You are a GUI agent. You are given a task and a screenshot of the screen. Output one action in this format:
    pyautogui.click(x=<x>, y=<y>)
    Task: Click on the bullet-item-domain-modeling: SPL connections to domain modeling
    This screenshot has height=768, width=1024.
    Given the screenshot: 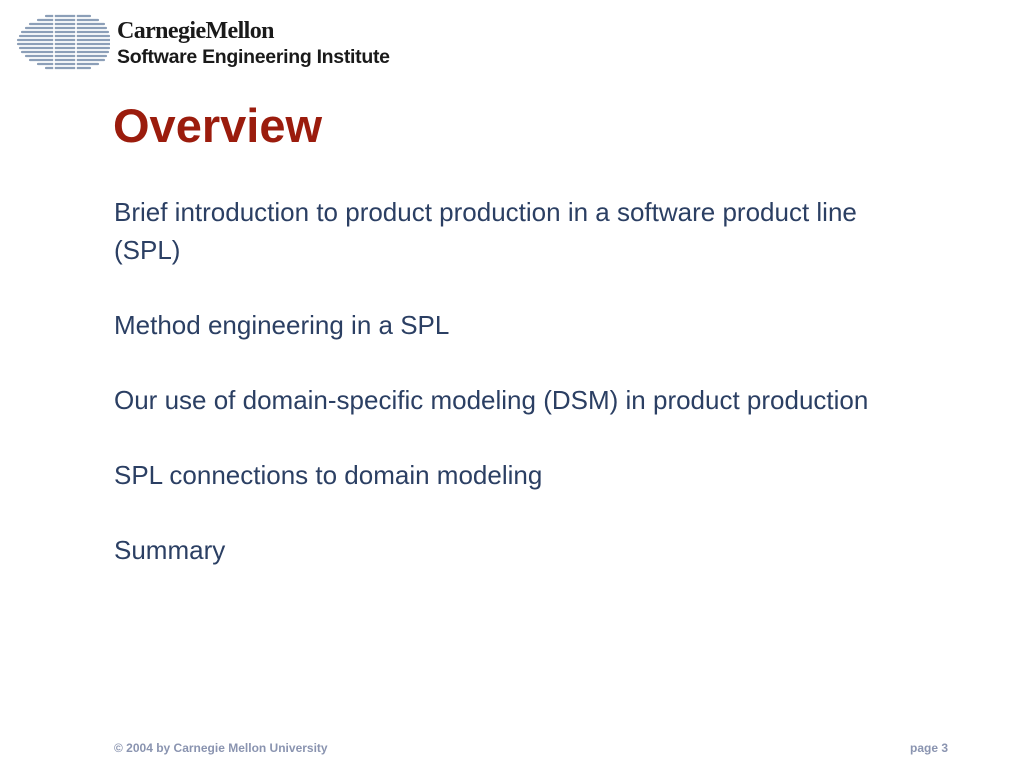 What is the action you would take?
    pyautogui.click(x=328, y=475)
    